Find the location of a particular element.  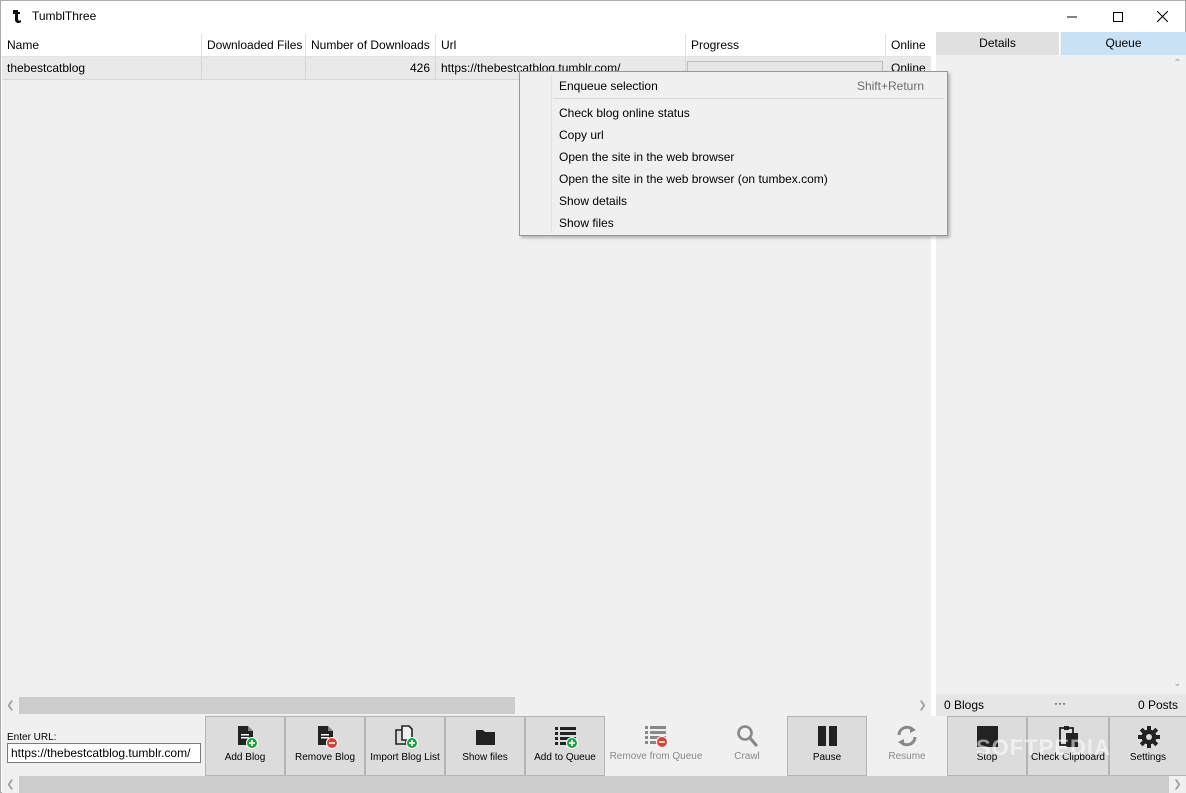

import-blog-list-button: Import Blog List is located at coordinates (405, 746).